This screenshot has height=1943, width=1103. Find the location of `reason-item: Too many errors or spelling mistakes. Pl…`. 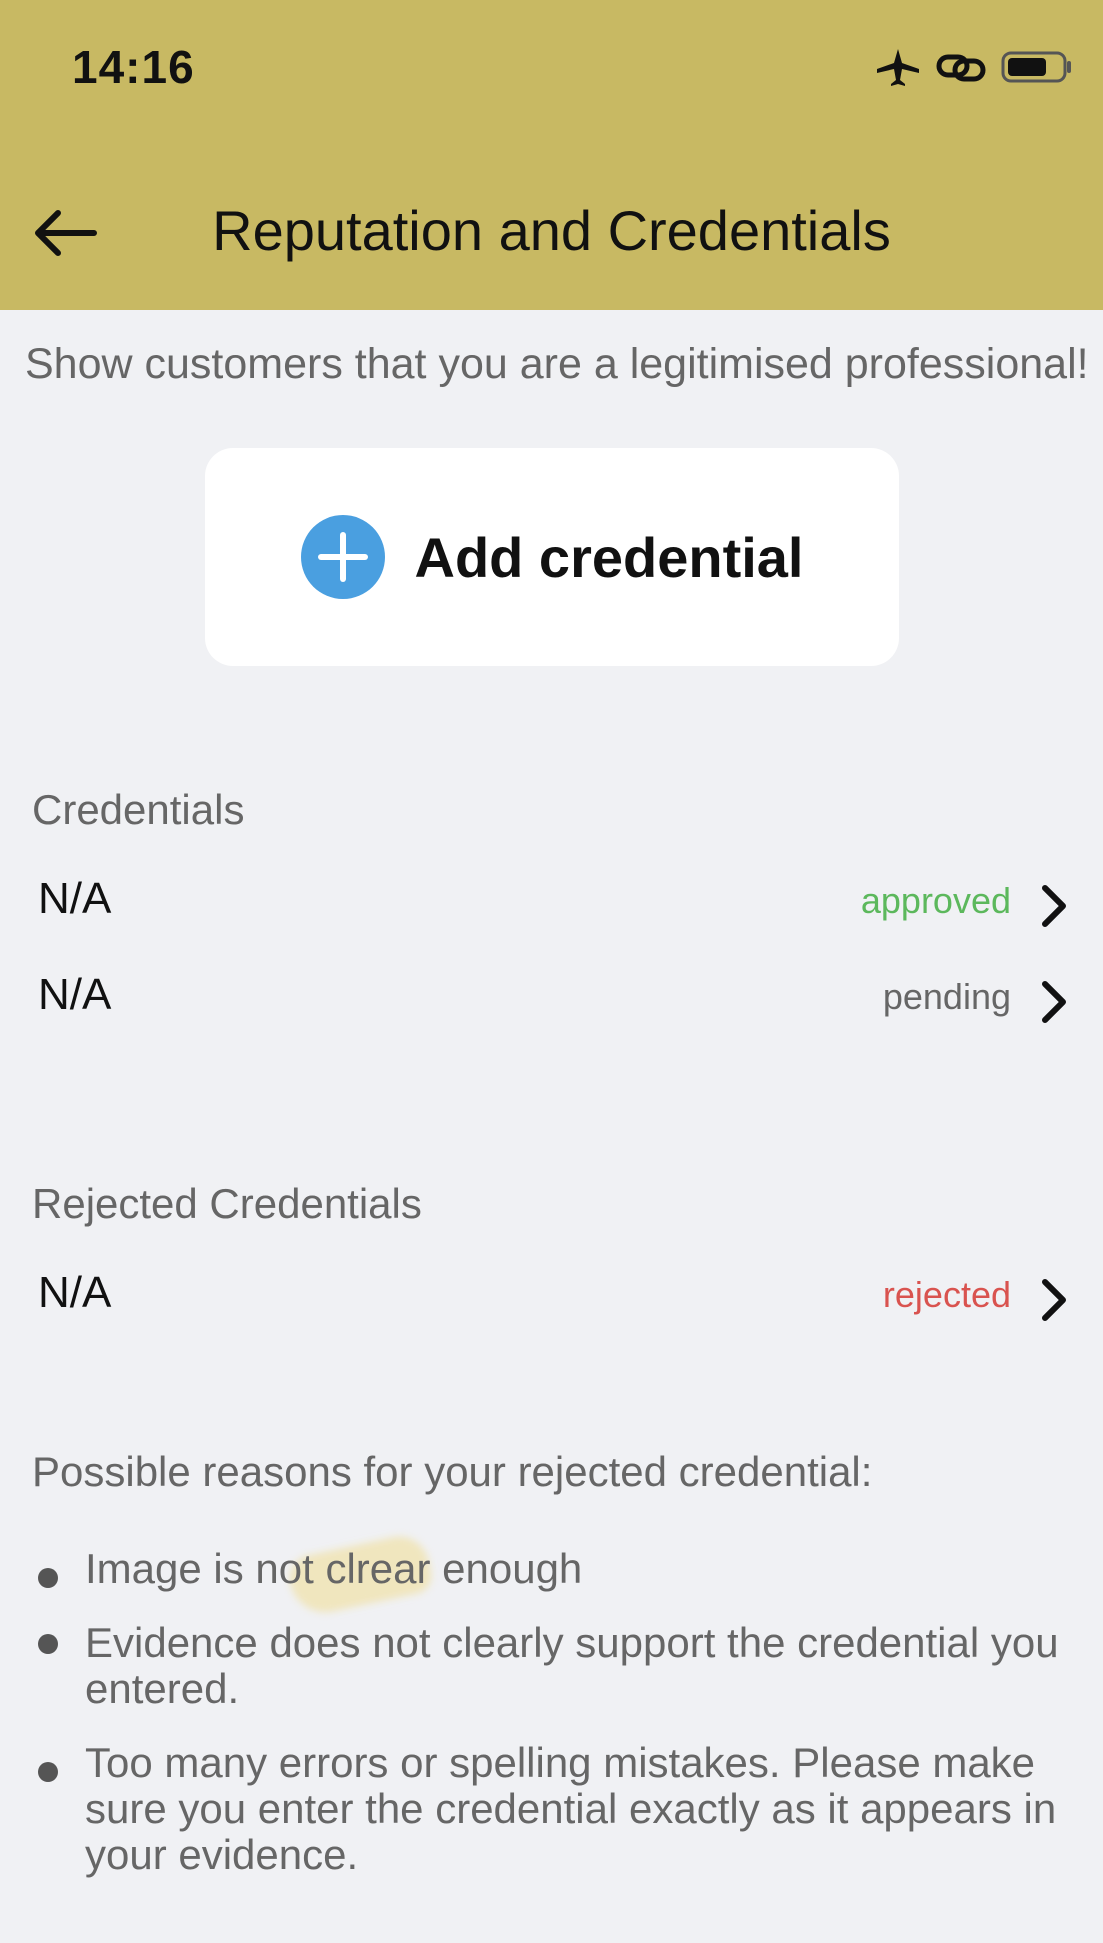

reason-item: Too many errors or spelling mistakes. Pl… is located at coordinates (571, 1808).